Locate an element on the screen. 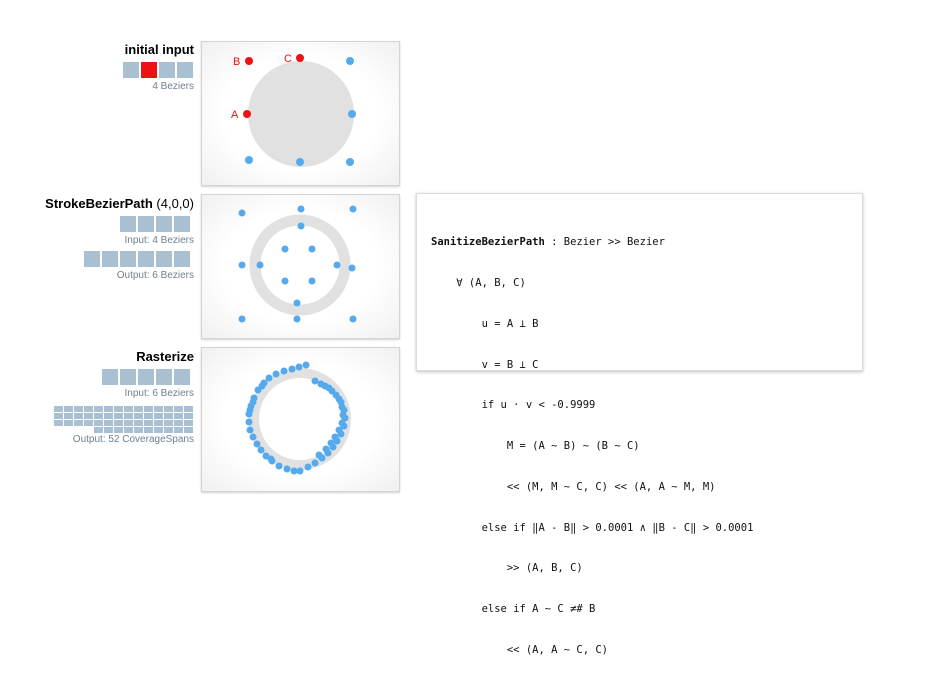  stage-title-bold: Rasterize is located at coordinates (165, 356).